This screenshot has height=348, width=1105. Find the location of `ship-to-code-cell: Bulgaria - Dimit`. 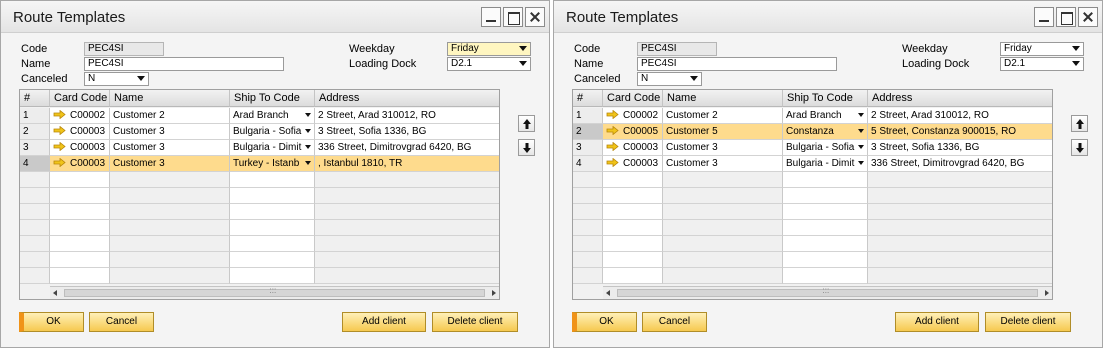

ship-to-code-cell: Bulgaria - Dimit is located at coordinates (272, 148).